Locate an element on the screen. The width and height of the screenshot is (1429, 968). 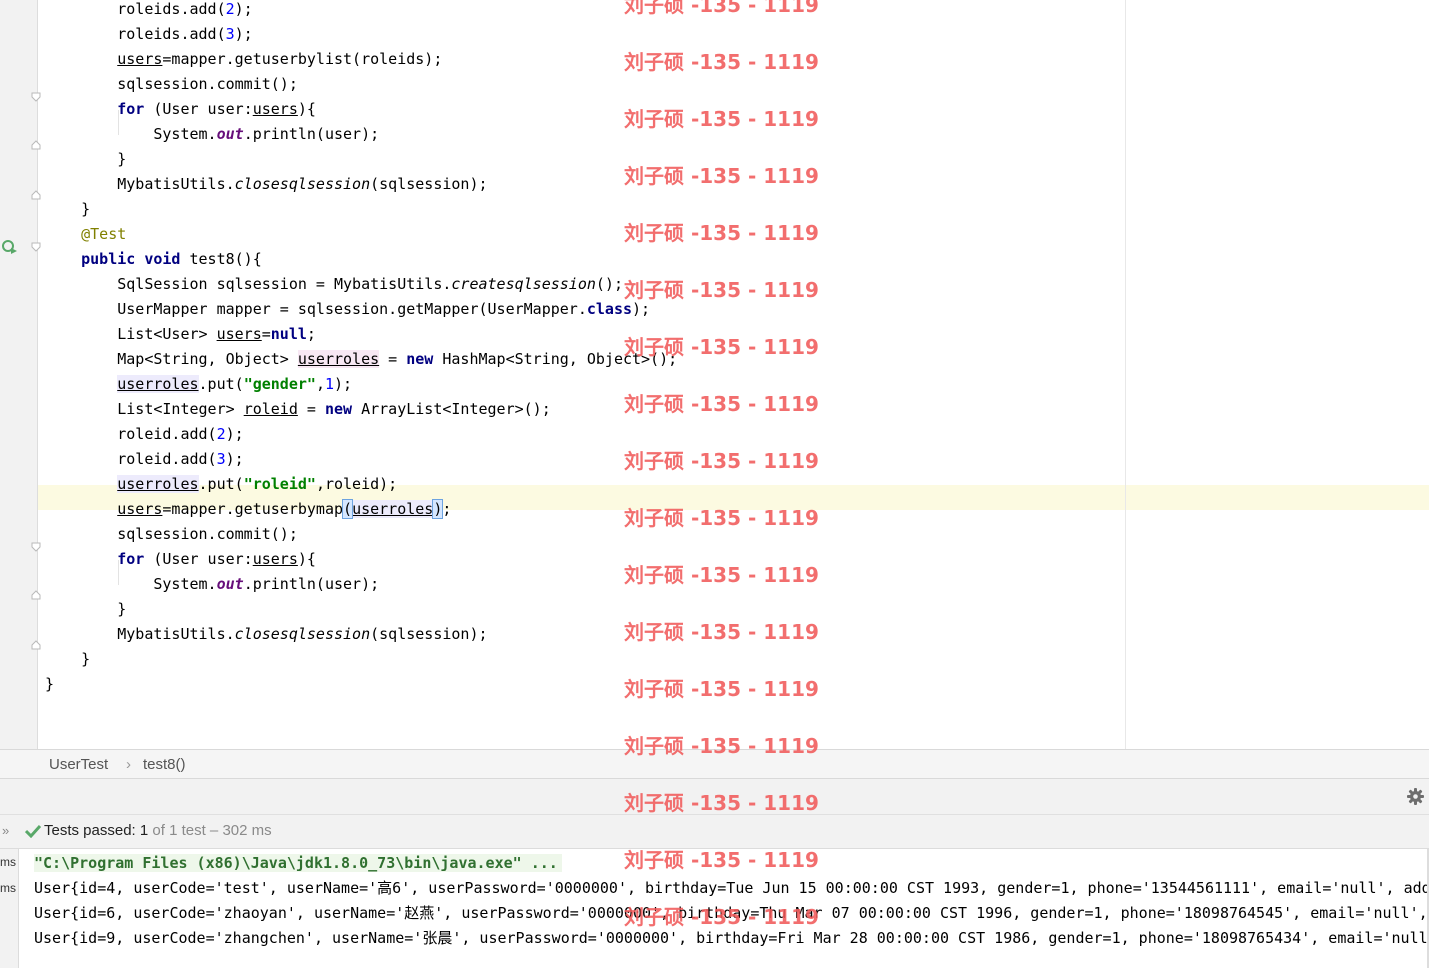
code-line: roleid.add(3); is located at coordinates (144, 459).